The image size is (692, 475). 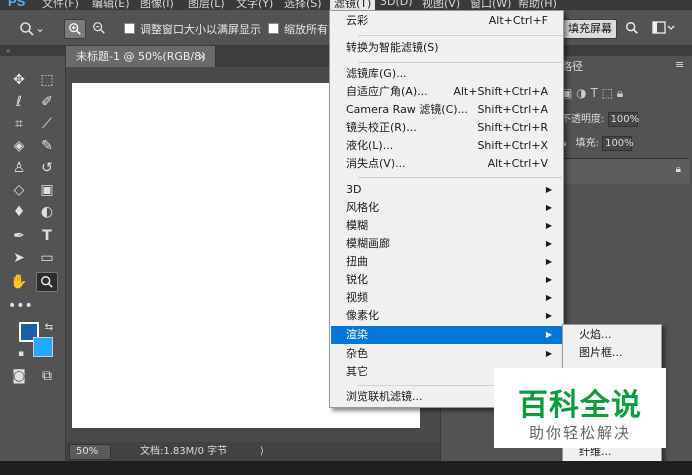 What do you see at coordinates (19, 236) in the screenshot?
I see `pen-tool-icon: ✒` at bounding box center [19, 236].